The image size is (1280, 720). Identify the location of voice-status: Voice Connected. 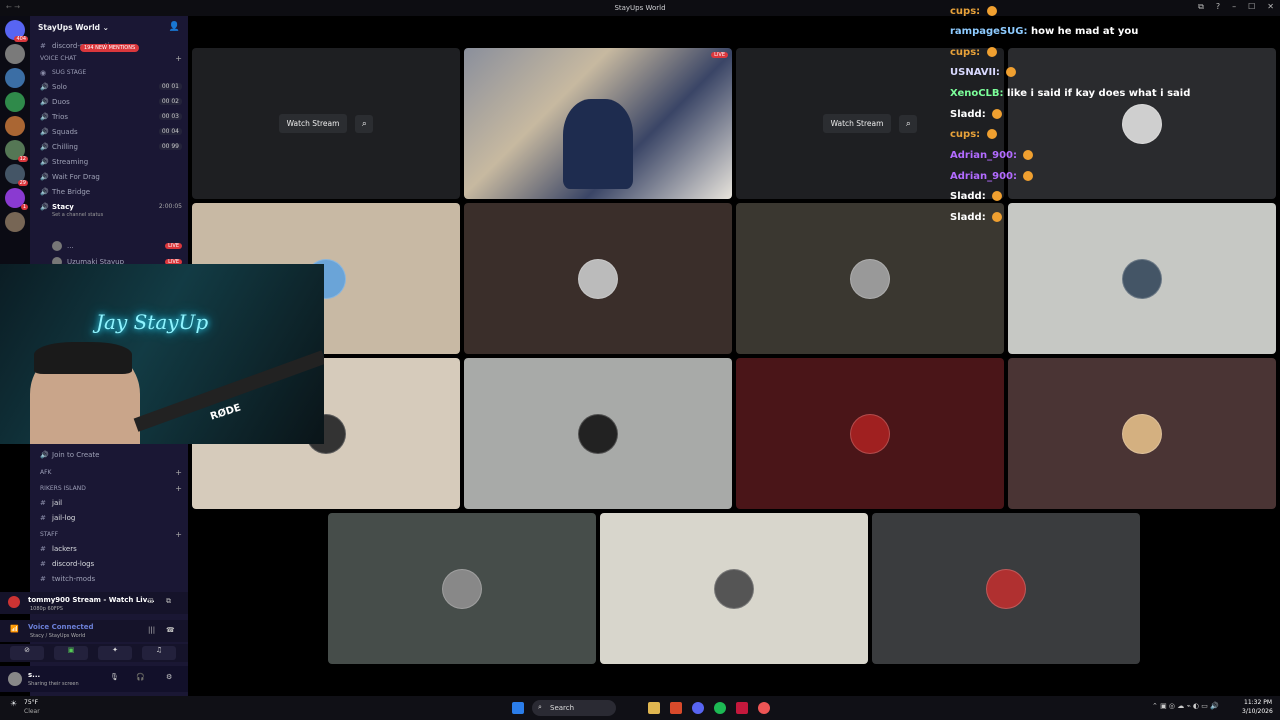
(61, 627).